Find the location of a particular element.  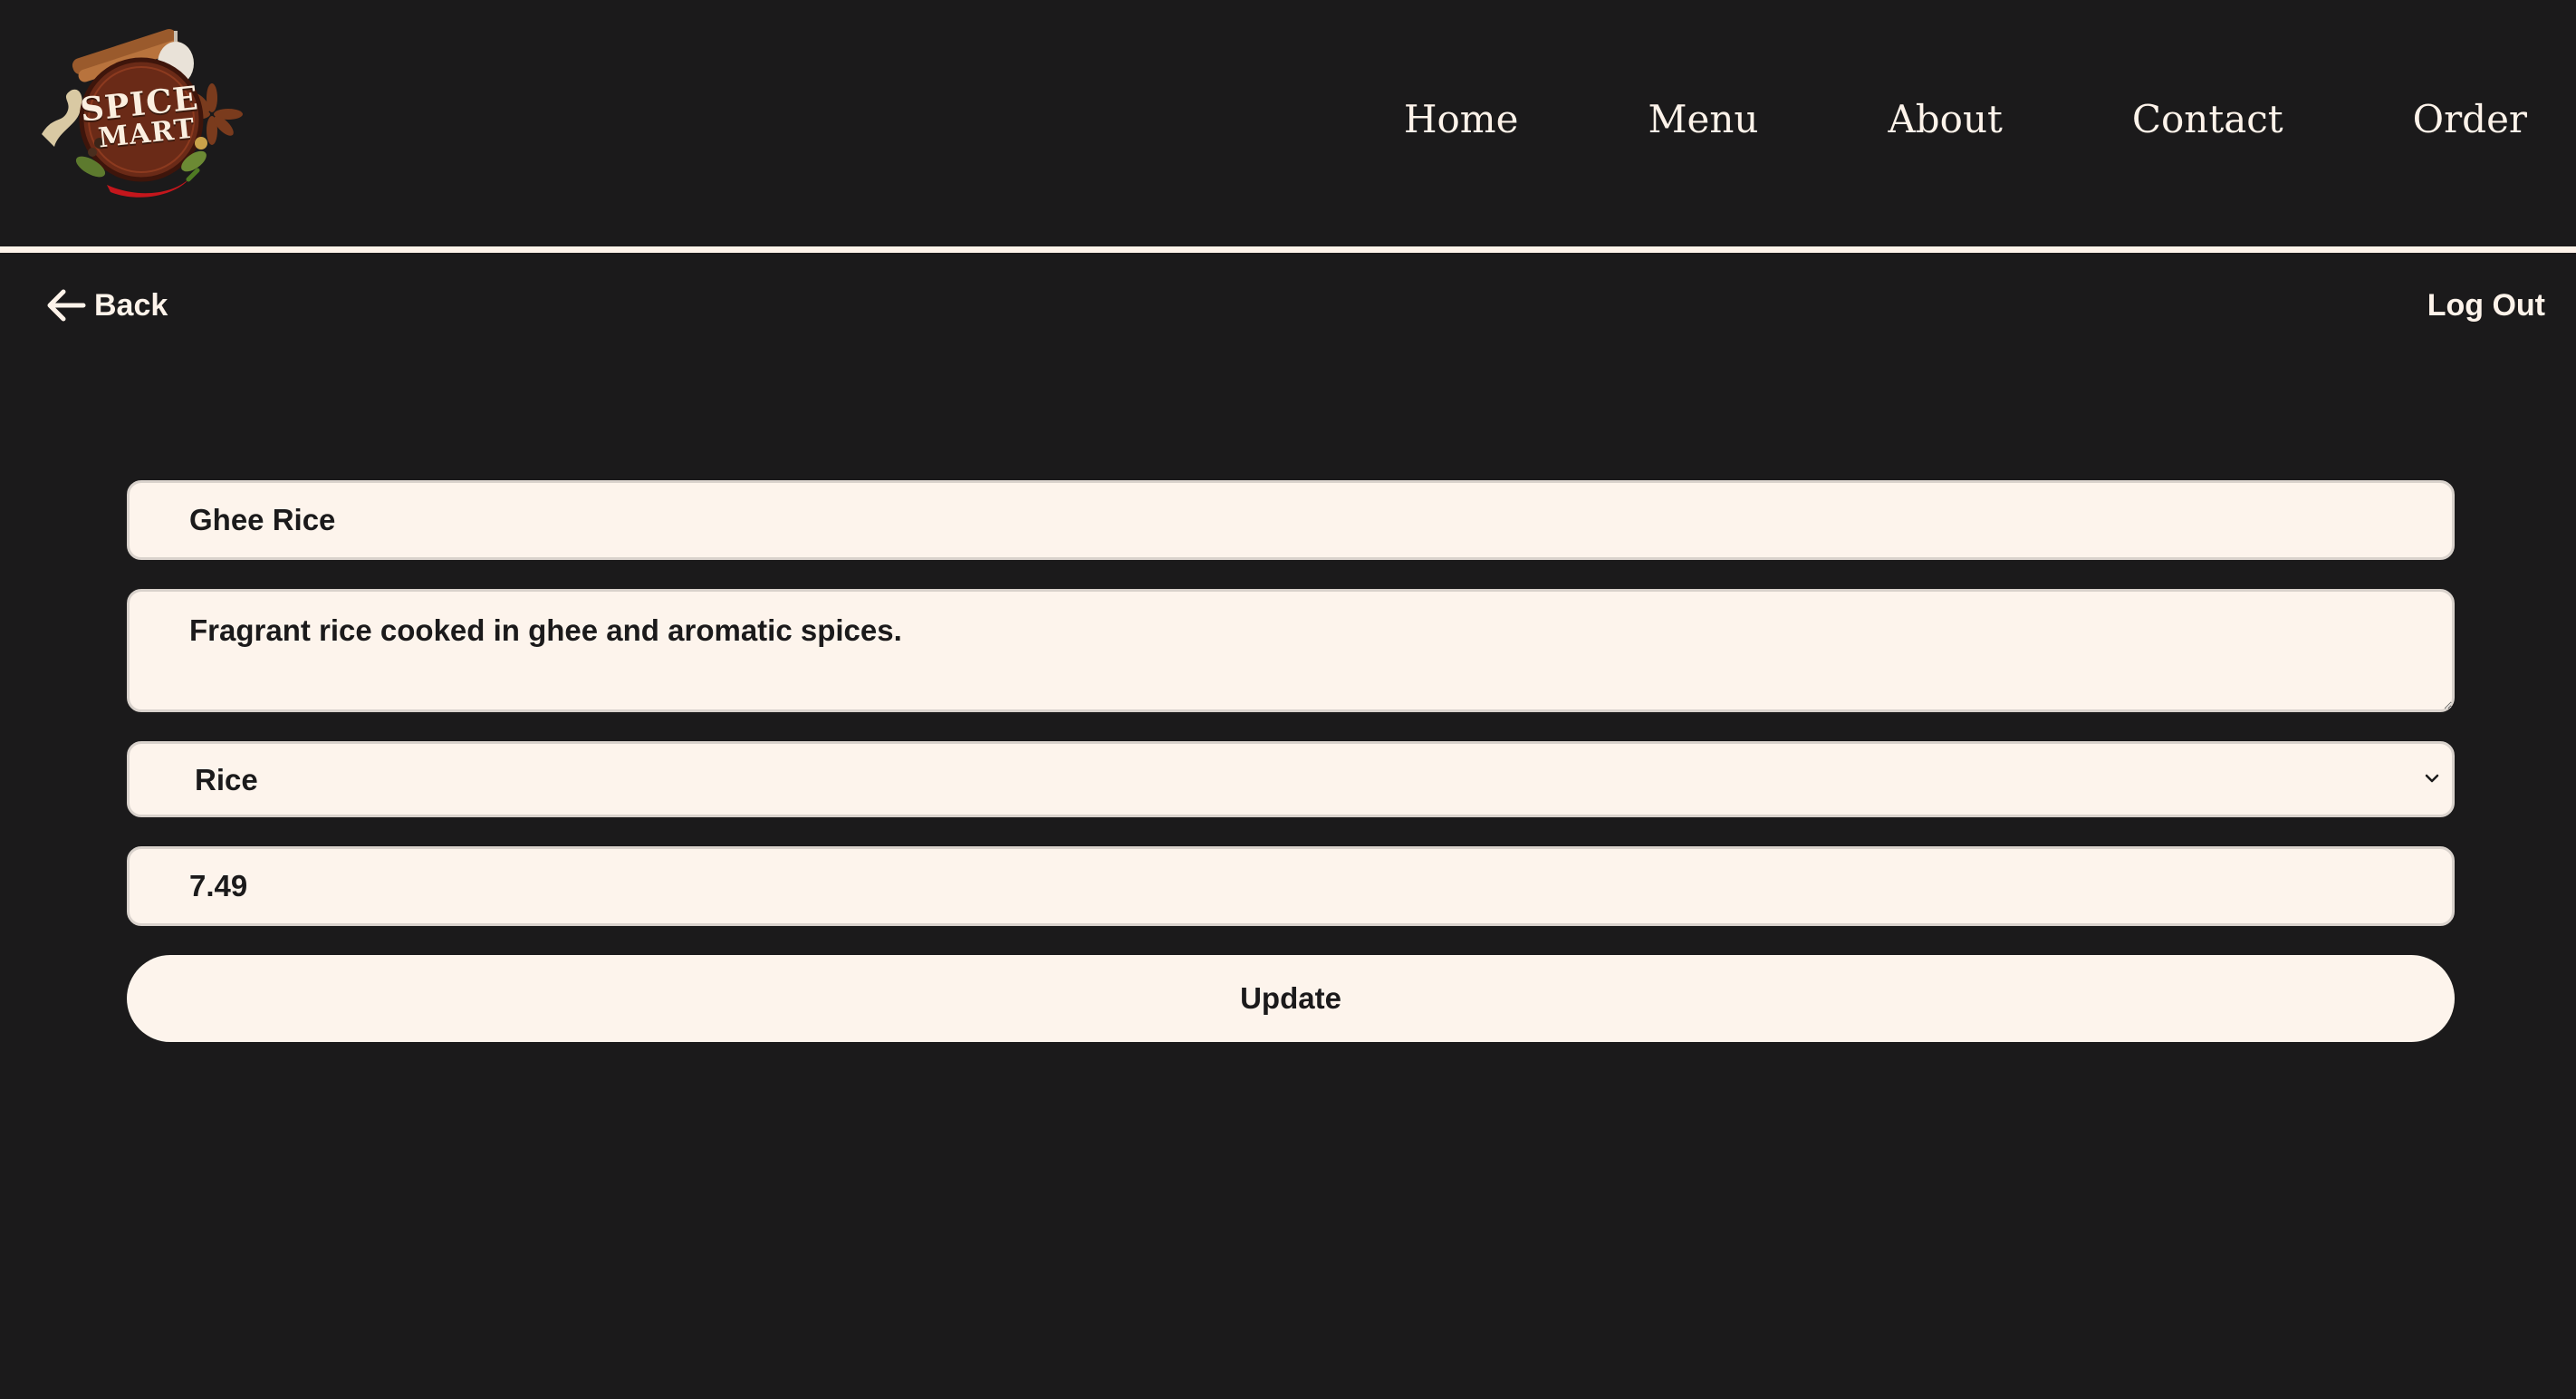

nav-order-link: Order is located at coordinates (2470, 119).